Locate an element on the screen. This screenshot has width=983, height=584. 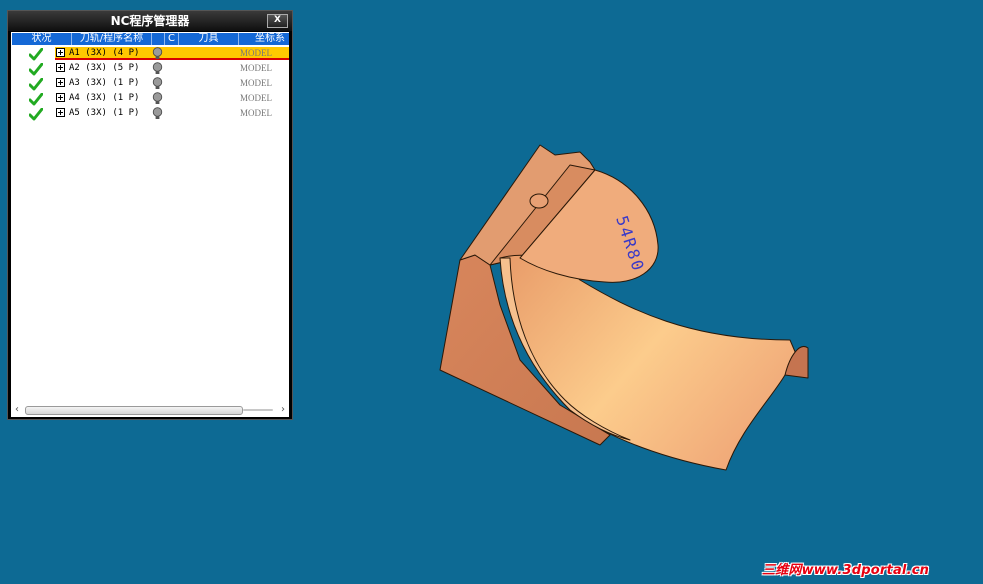
watermark: 三维网www.3dportal.cn is located at coordinates (846, 570).